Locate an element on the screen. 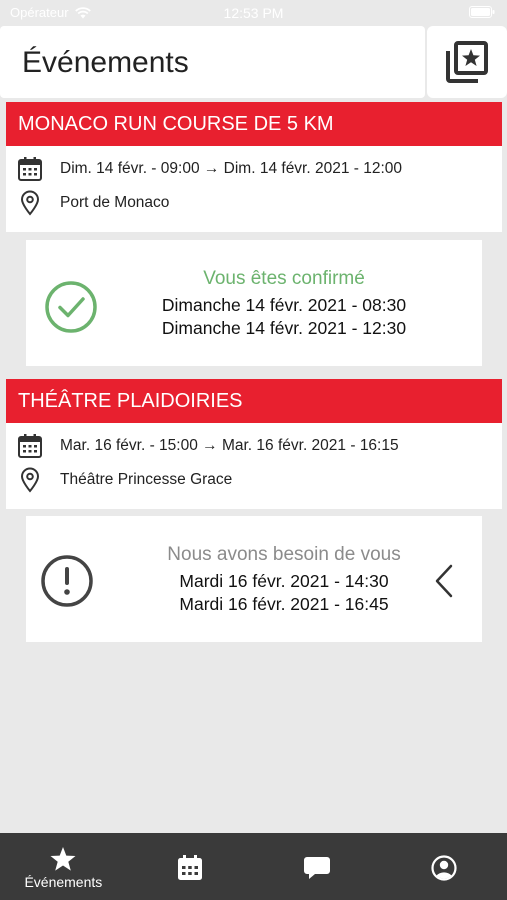 This screenshot has width=507, height=900. event-location: Théâtre Princesse Grace is located at coordinates (146, 479).